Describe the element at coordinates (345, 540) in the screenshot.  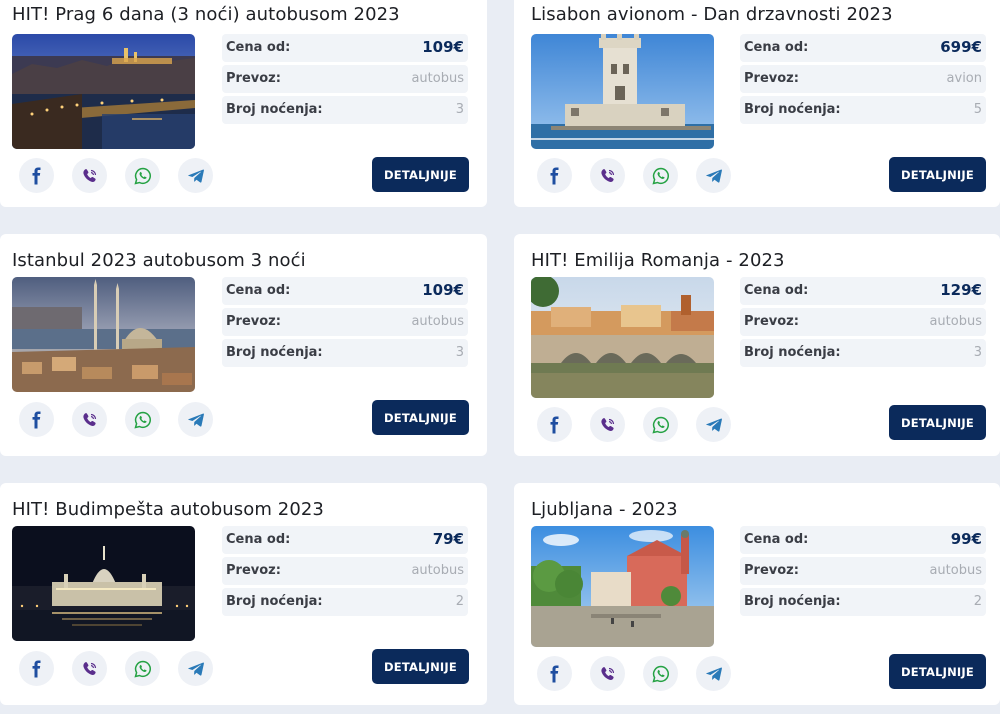
I see `price-row: Cena od: 79€` at that location.